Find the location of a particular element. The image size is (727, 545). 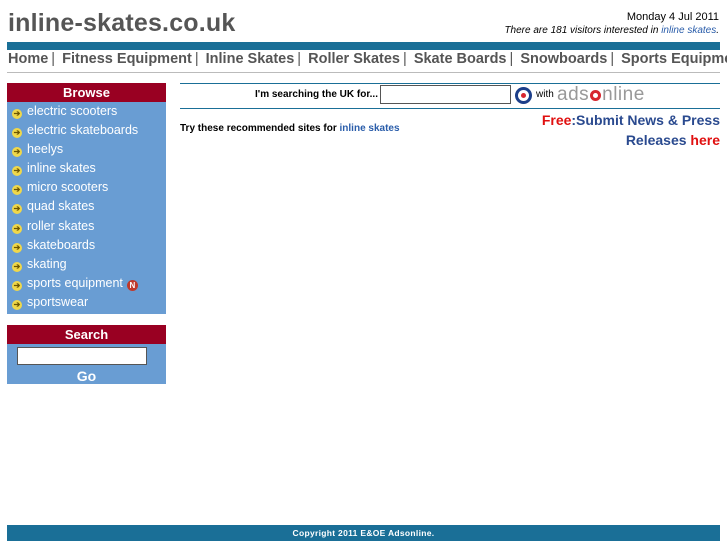

search-panel-title: Search is located at coordinates (86, 334).